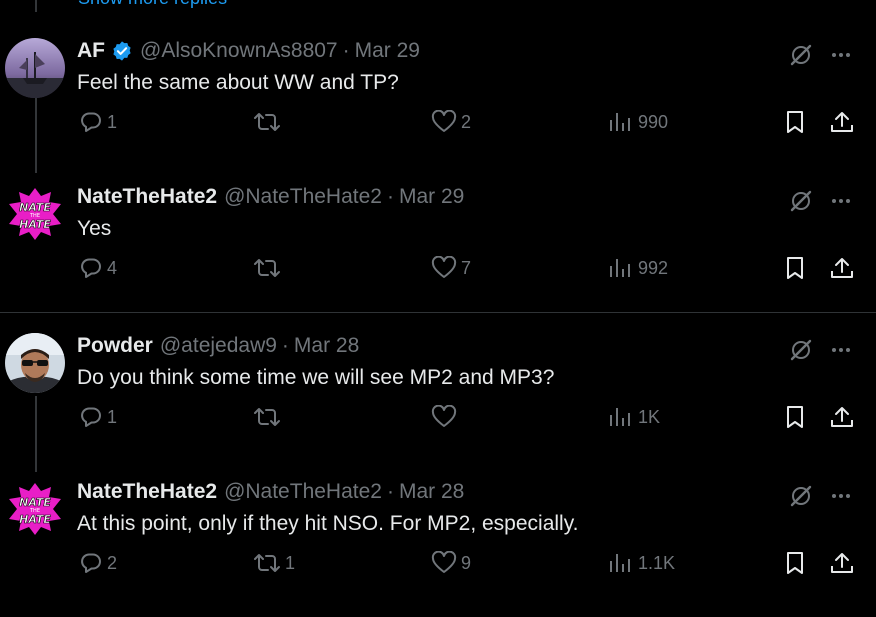 This screenshot has width=876, height=617. What do you see at coordinates (122, 51) in the screenshot?
I see `verified-badge-icon` at bounding box center [122, 51].